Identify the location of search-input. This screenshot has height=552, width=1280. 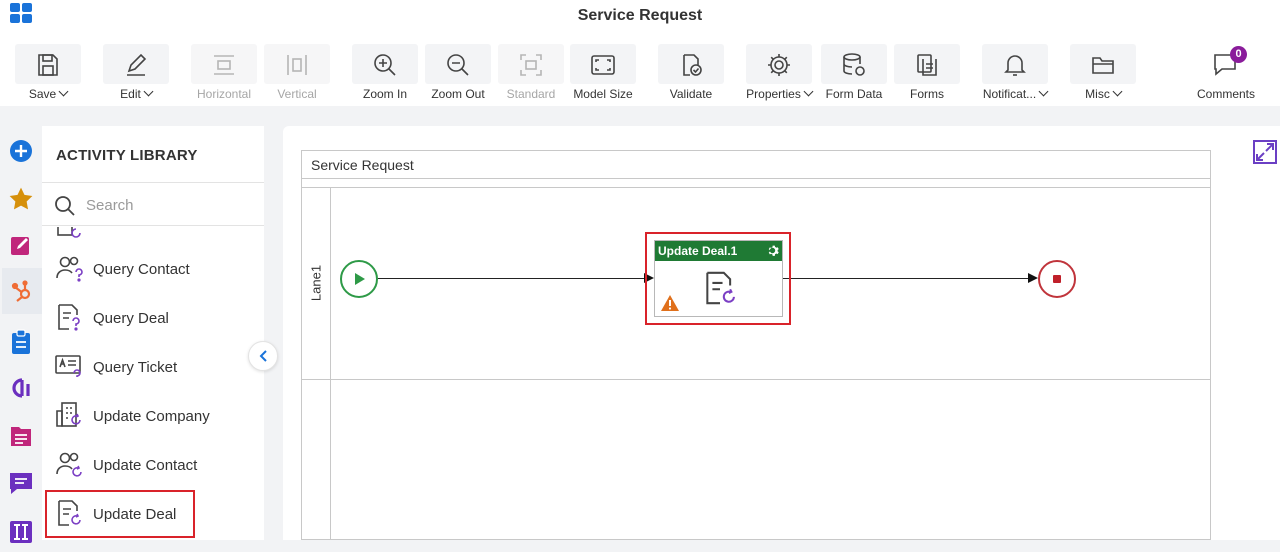
(171, 205).